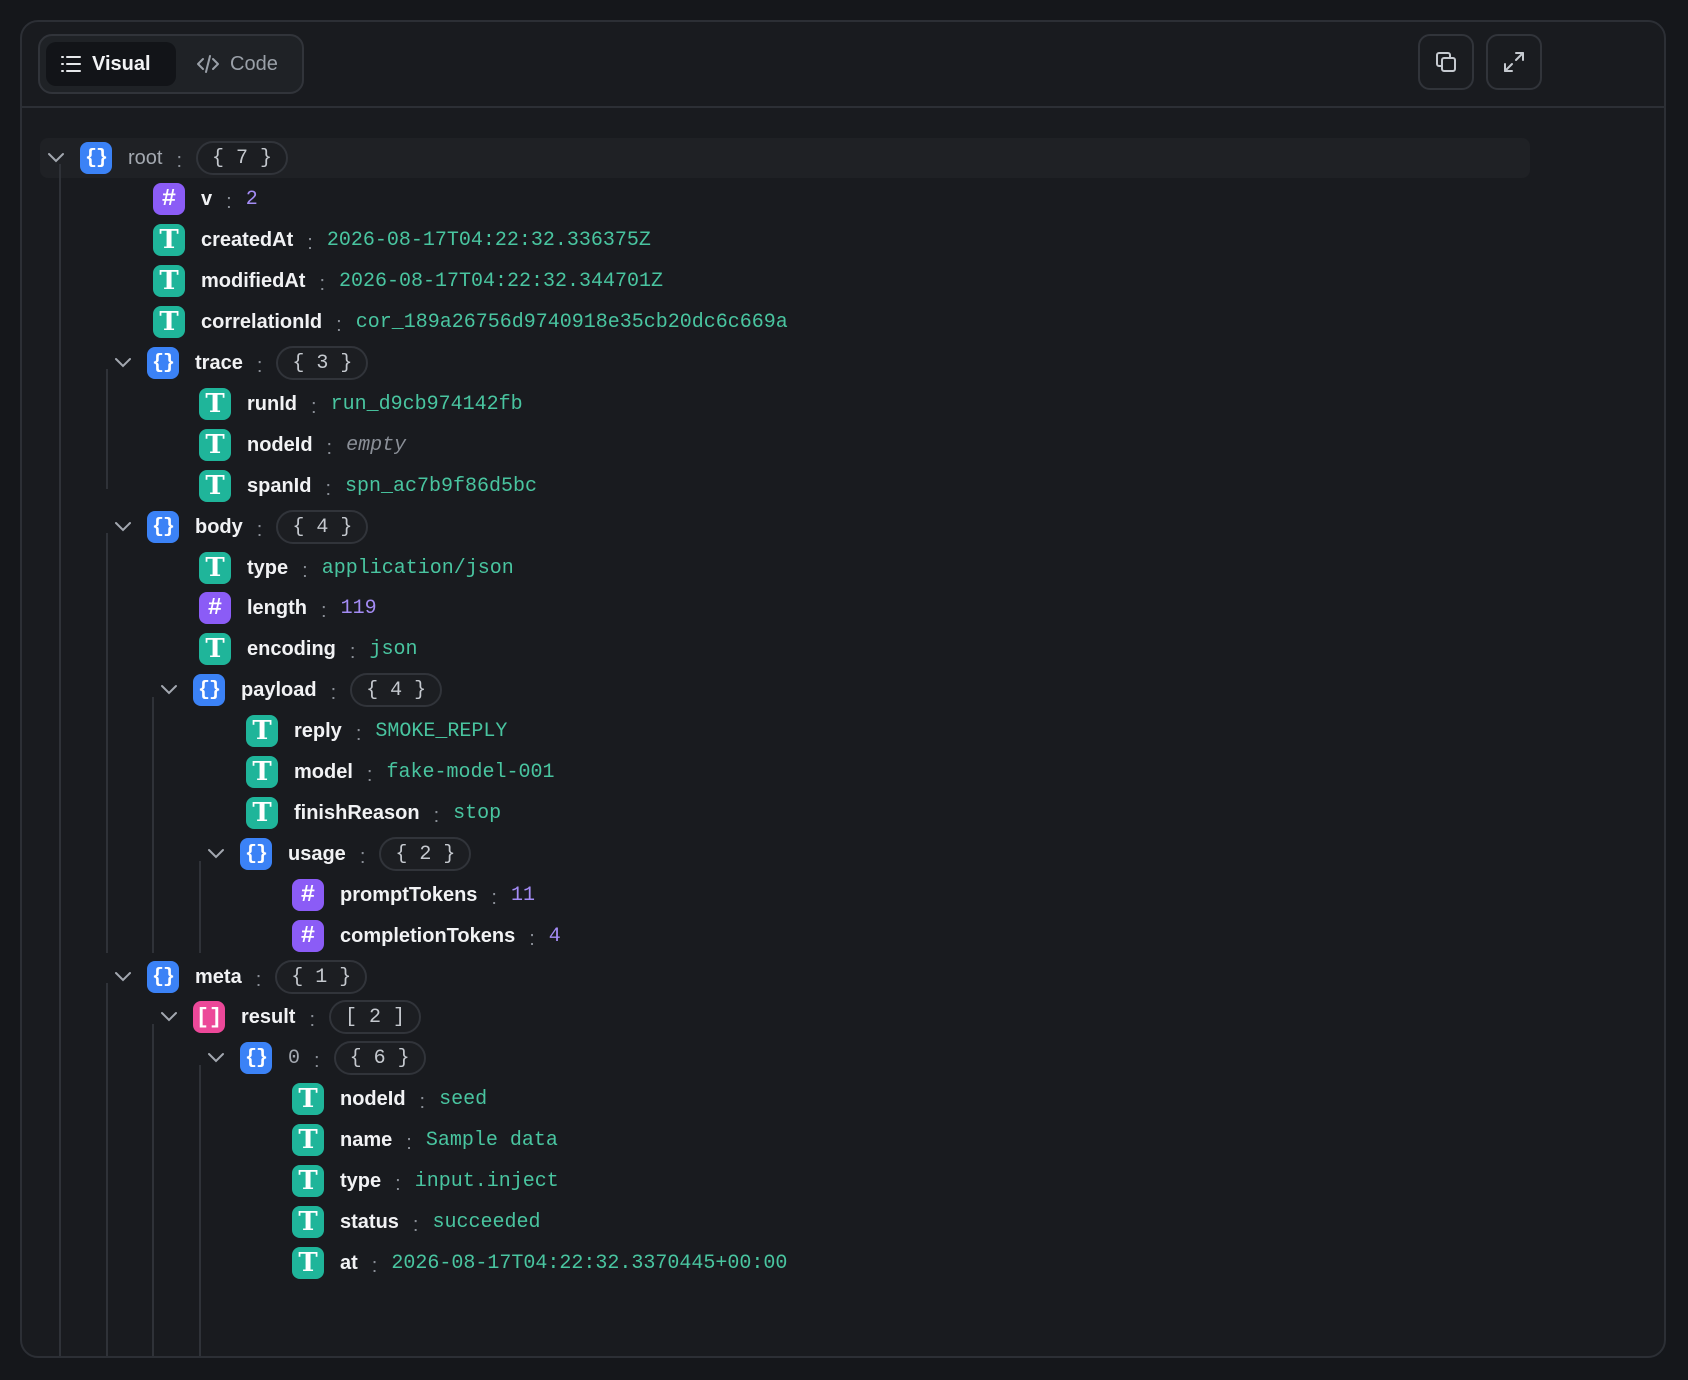  Describe the element at coordinates (279, 689) in the screenshot. I see `node-key: payload` at that location.